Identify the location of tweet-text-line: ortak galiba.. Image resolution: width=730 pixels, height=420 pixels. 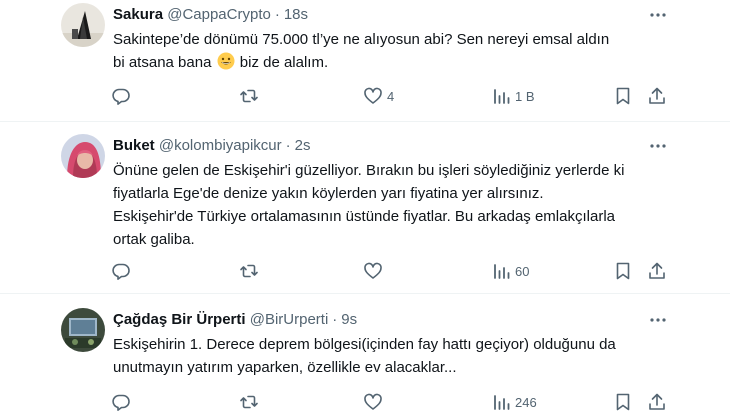
(154, 239).